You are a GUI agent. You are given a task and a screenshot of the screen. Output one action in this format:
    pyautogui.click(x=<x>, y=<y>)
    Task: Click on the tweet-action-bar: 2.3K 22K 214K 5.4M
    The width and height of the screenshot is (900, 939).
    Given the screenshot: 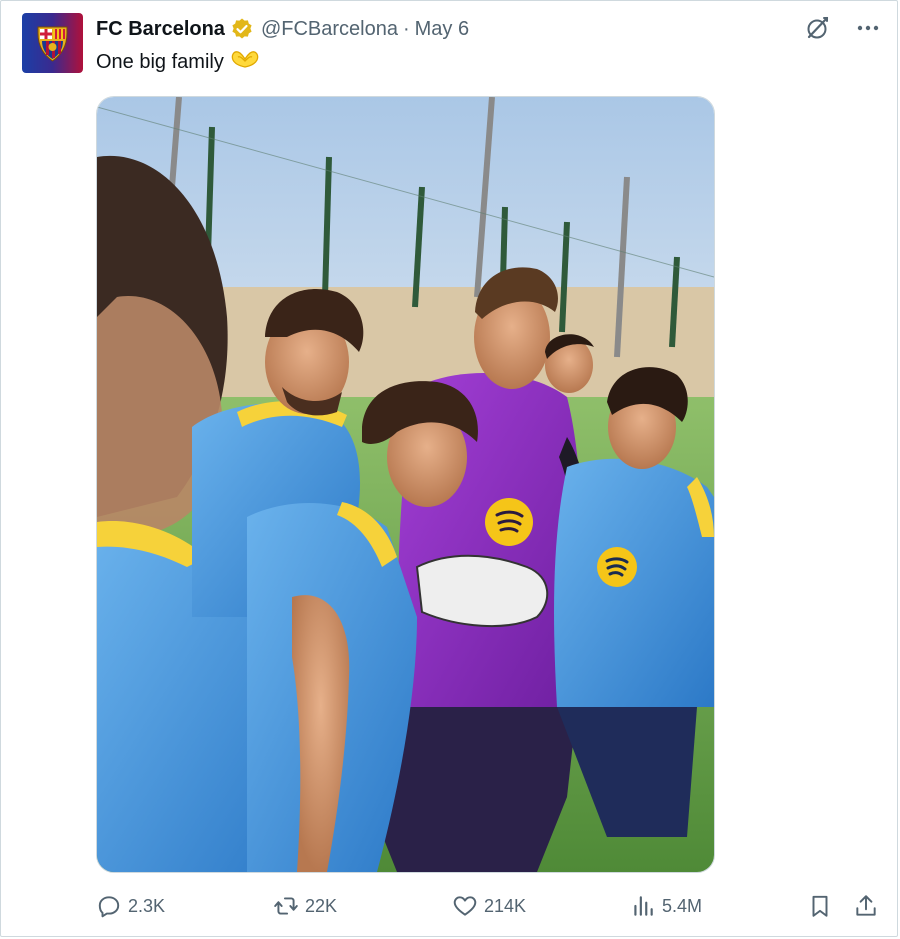 What is the action you would take?
    pyautogui.click(x=491, y=906)
    